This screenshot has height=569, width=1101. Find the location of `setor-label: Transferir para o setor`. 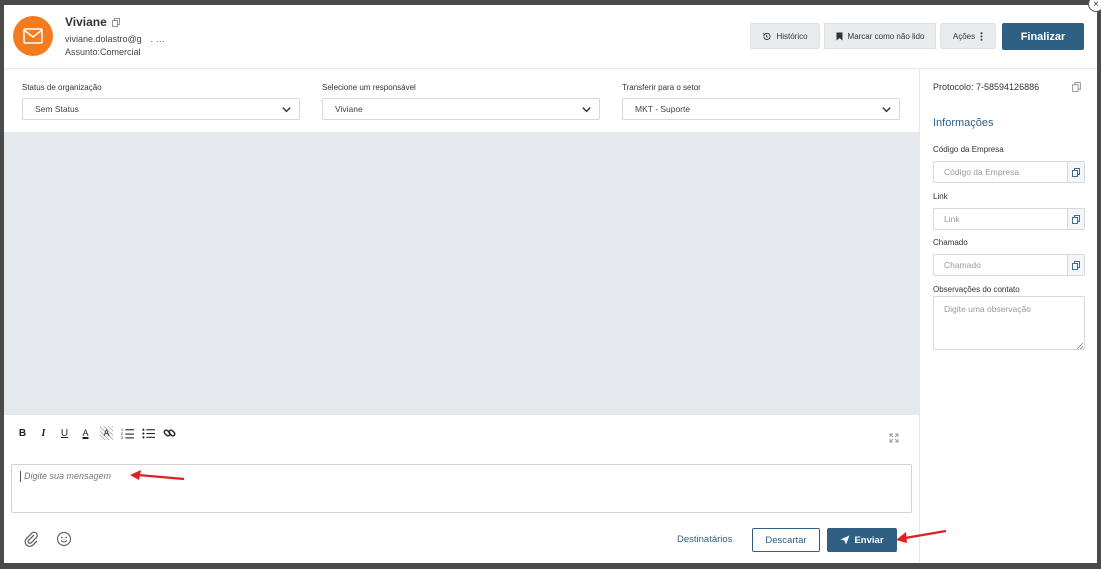

setor-label: Transferir para o setor is located at coordinates (661, 87).